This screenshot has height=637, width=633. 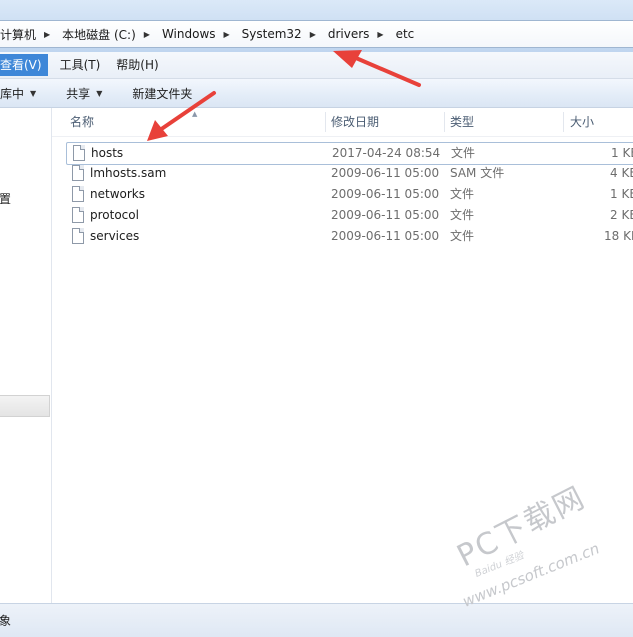 I want to click on include-in-library-button: 库中 ▼, so click(x=24, y=93).